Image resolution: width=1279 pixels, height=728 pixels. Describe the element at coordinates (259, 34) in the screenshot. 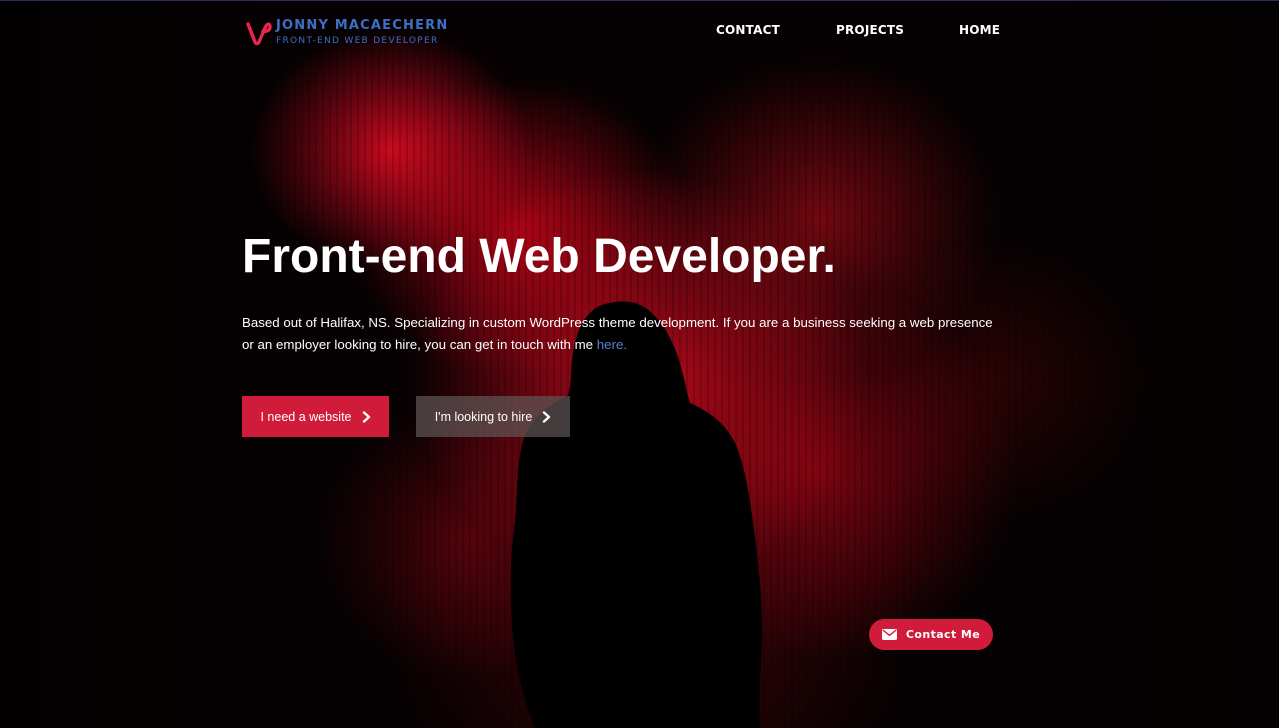

I see `vine-v-logo-icon` at that location.